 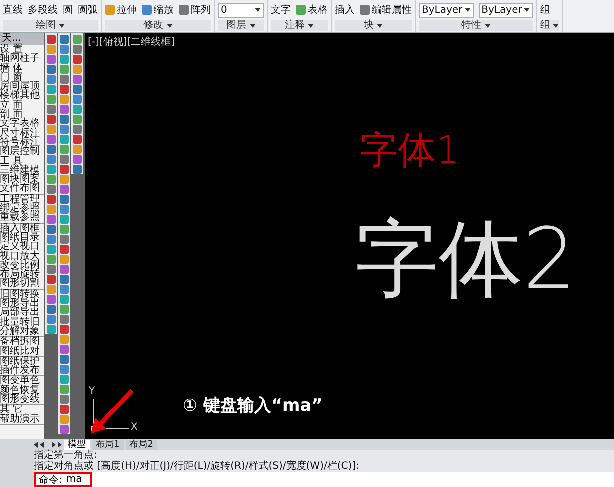 I want to click on menu-item: 立 面, so click(x=22, y=105).